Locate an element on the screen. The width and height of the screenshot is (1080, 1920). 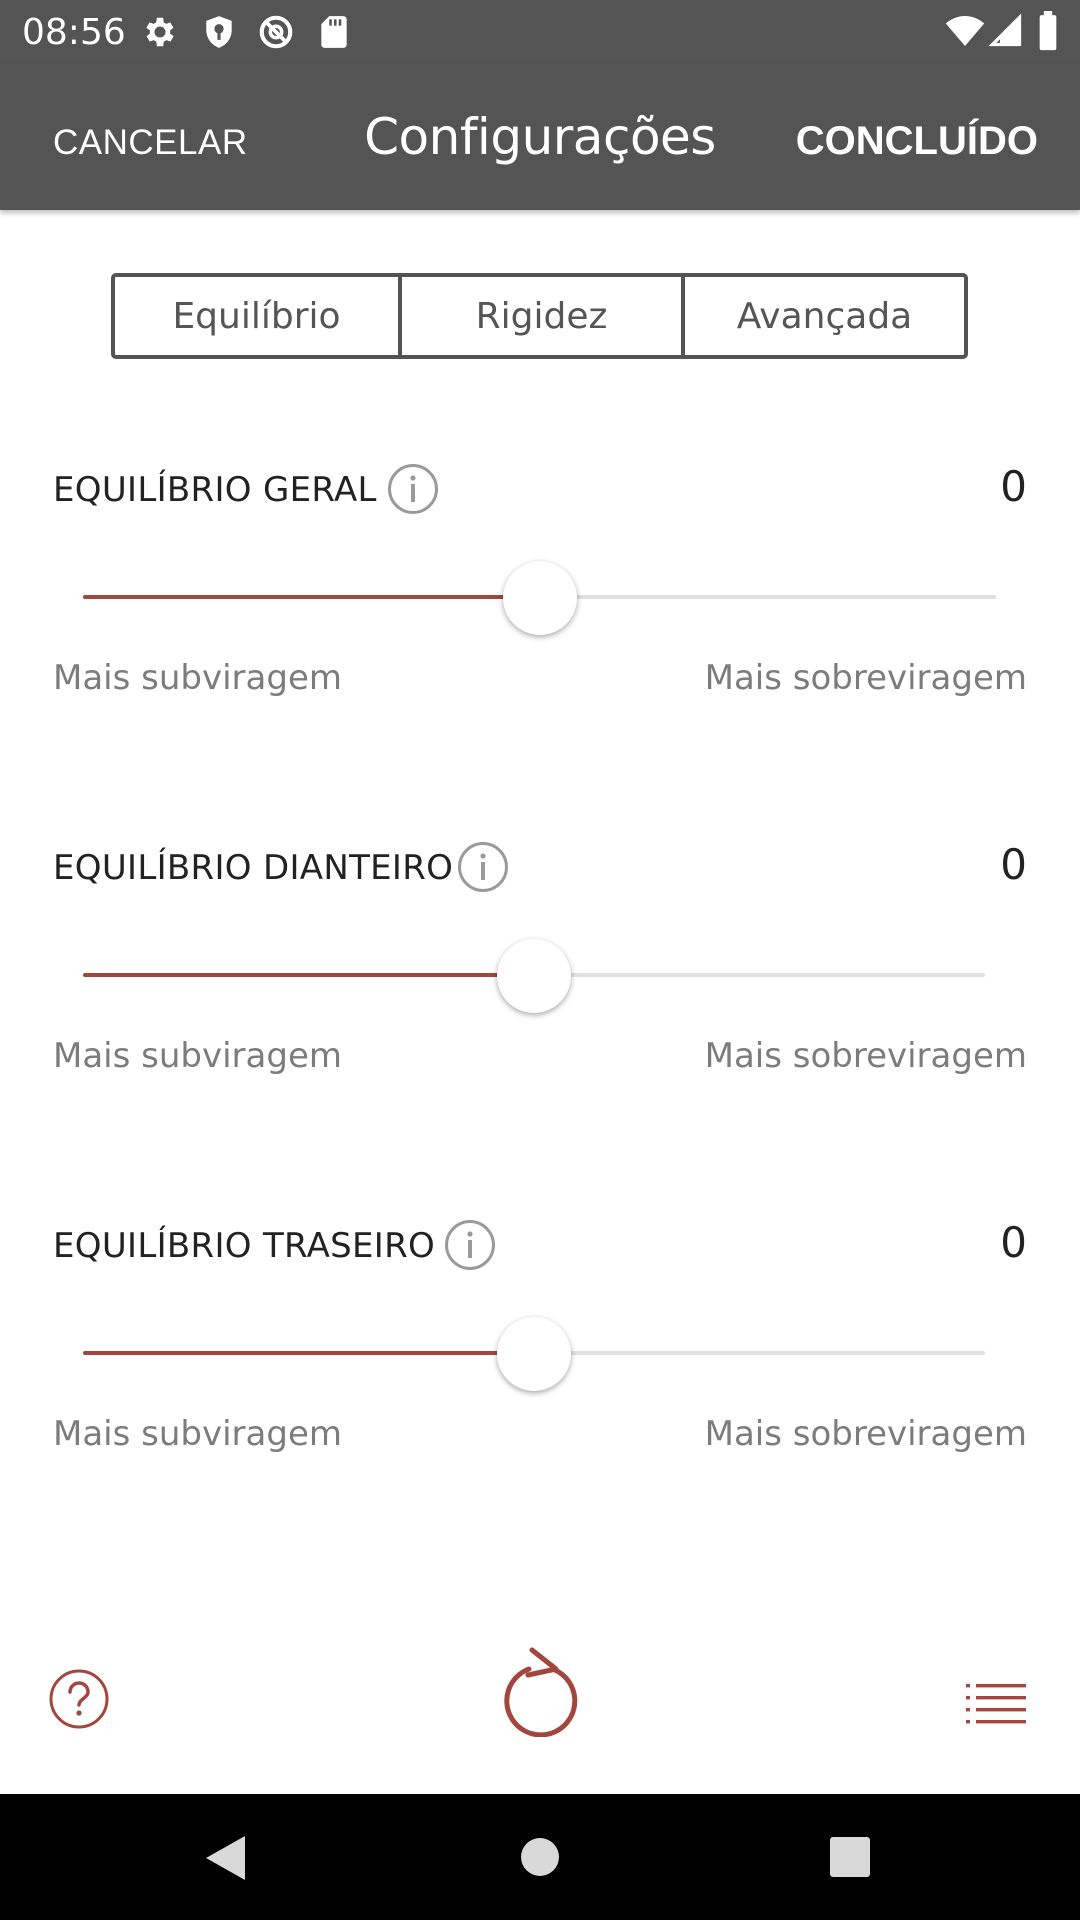
navigation-bar is located at coordinates (540, 1857).